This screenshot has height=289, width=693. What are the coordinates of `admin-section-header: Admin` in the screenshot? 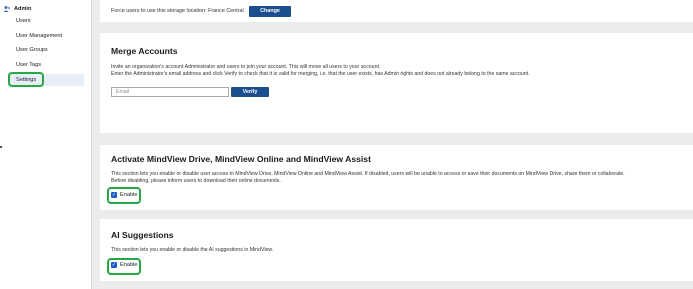 It's located at (17, 9).